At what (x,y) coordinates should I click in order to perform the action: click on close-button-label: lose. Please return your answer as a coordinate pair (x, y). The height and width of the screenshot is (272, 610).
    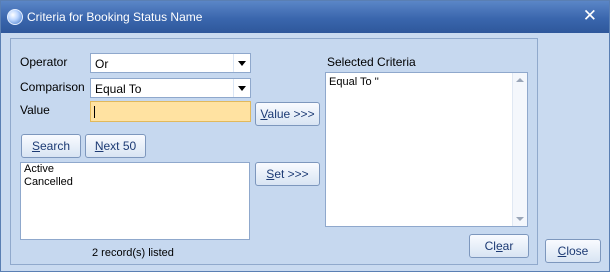
    Looking at the image, I should click on (577, 251).